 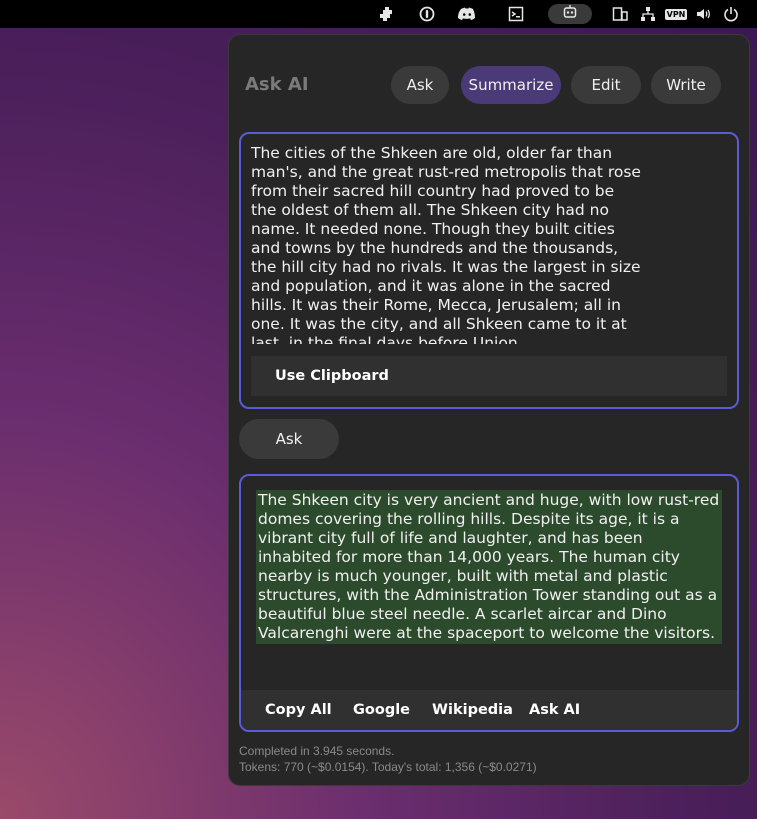 I want to click on mode-summarize-button: Summarize, so click(x=511, y=85).